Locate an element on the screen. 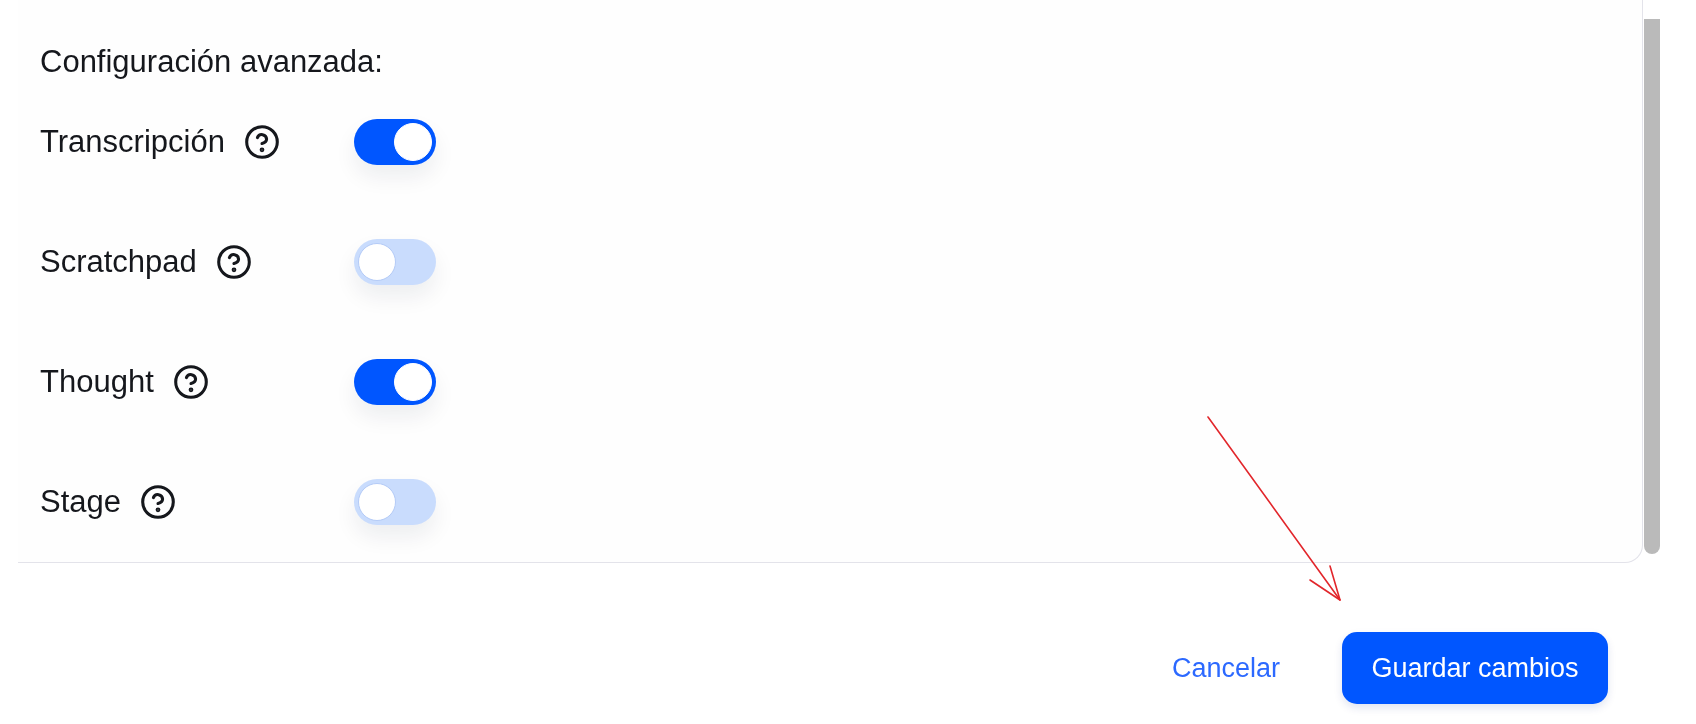  setting-label: Stage is located at coordinates (80, 502).